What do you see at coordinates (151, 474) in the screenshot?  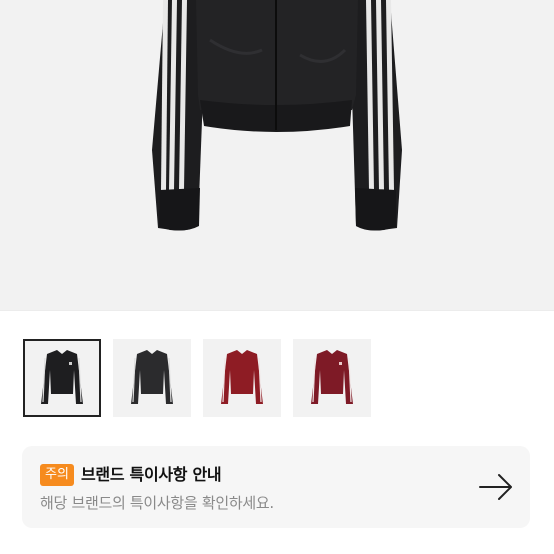 I see `notice-title: 브랜드 특이사항 안내` at bounding box center [151, 474].